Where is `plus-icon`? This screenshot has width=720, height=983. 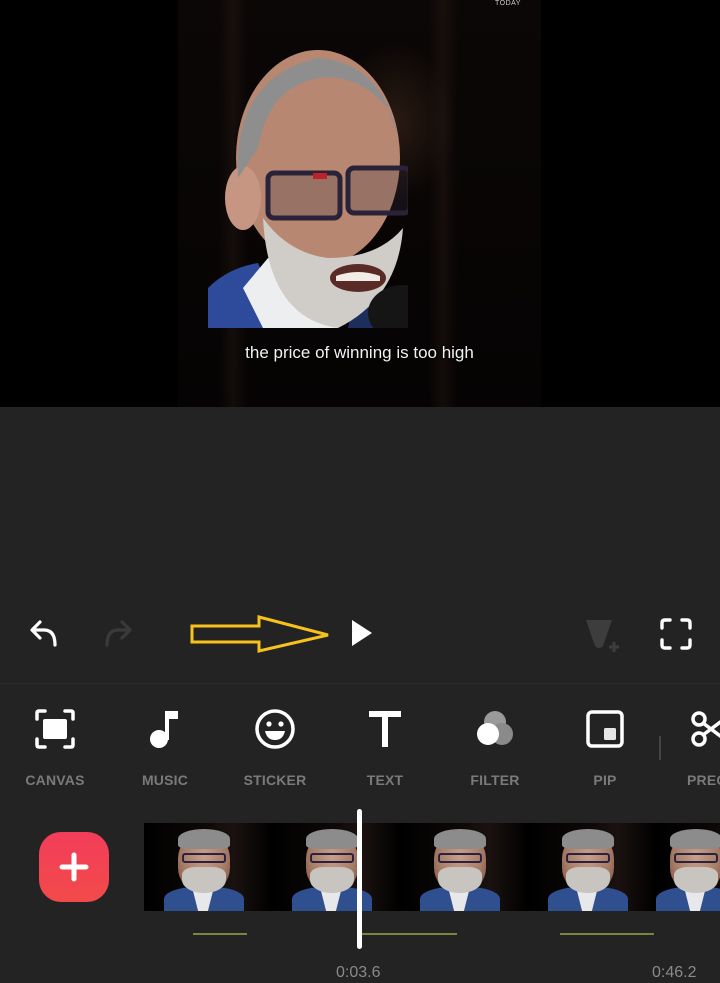
plus-icon is located at coordinates (74, 867).